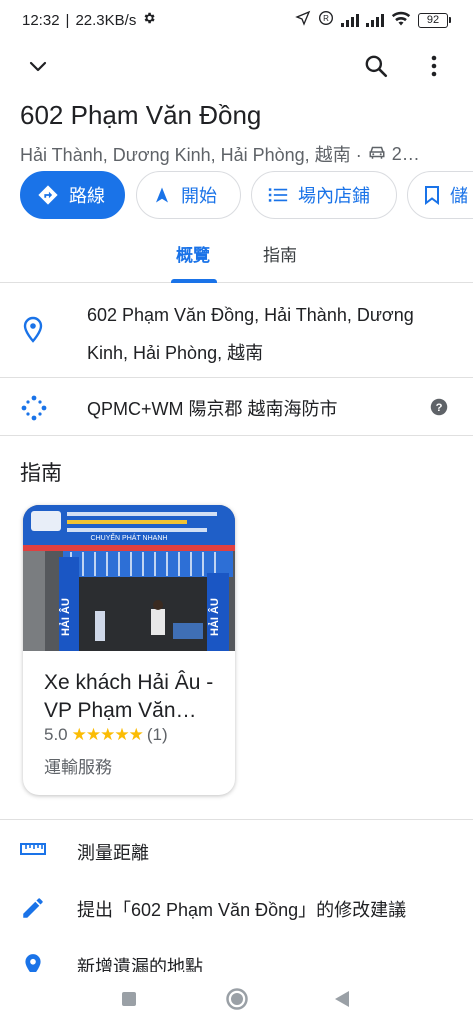 Image resolution: width=473 pixels, height=1024 pixels. Describe the element at coordinates (56, 734) in the screenshot. I see `rating-value: 5.0` at that location.